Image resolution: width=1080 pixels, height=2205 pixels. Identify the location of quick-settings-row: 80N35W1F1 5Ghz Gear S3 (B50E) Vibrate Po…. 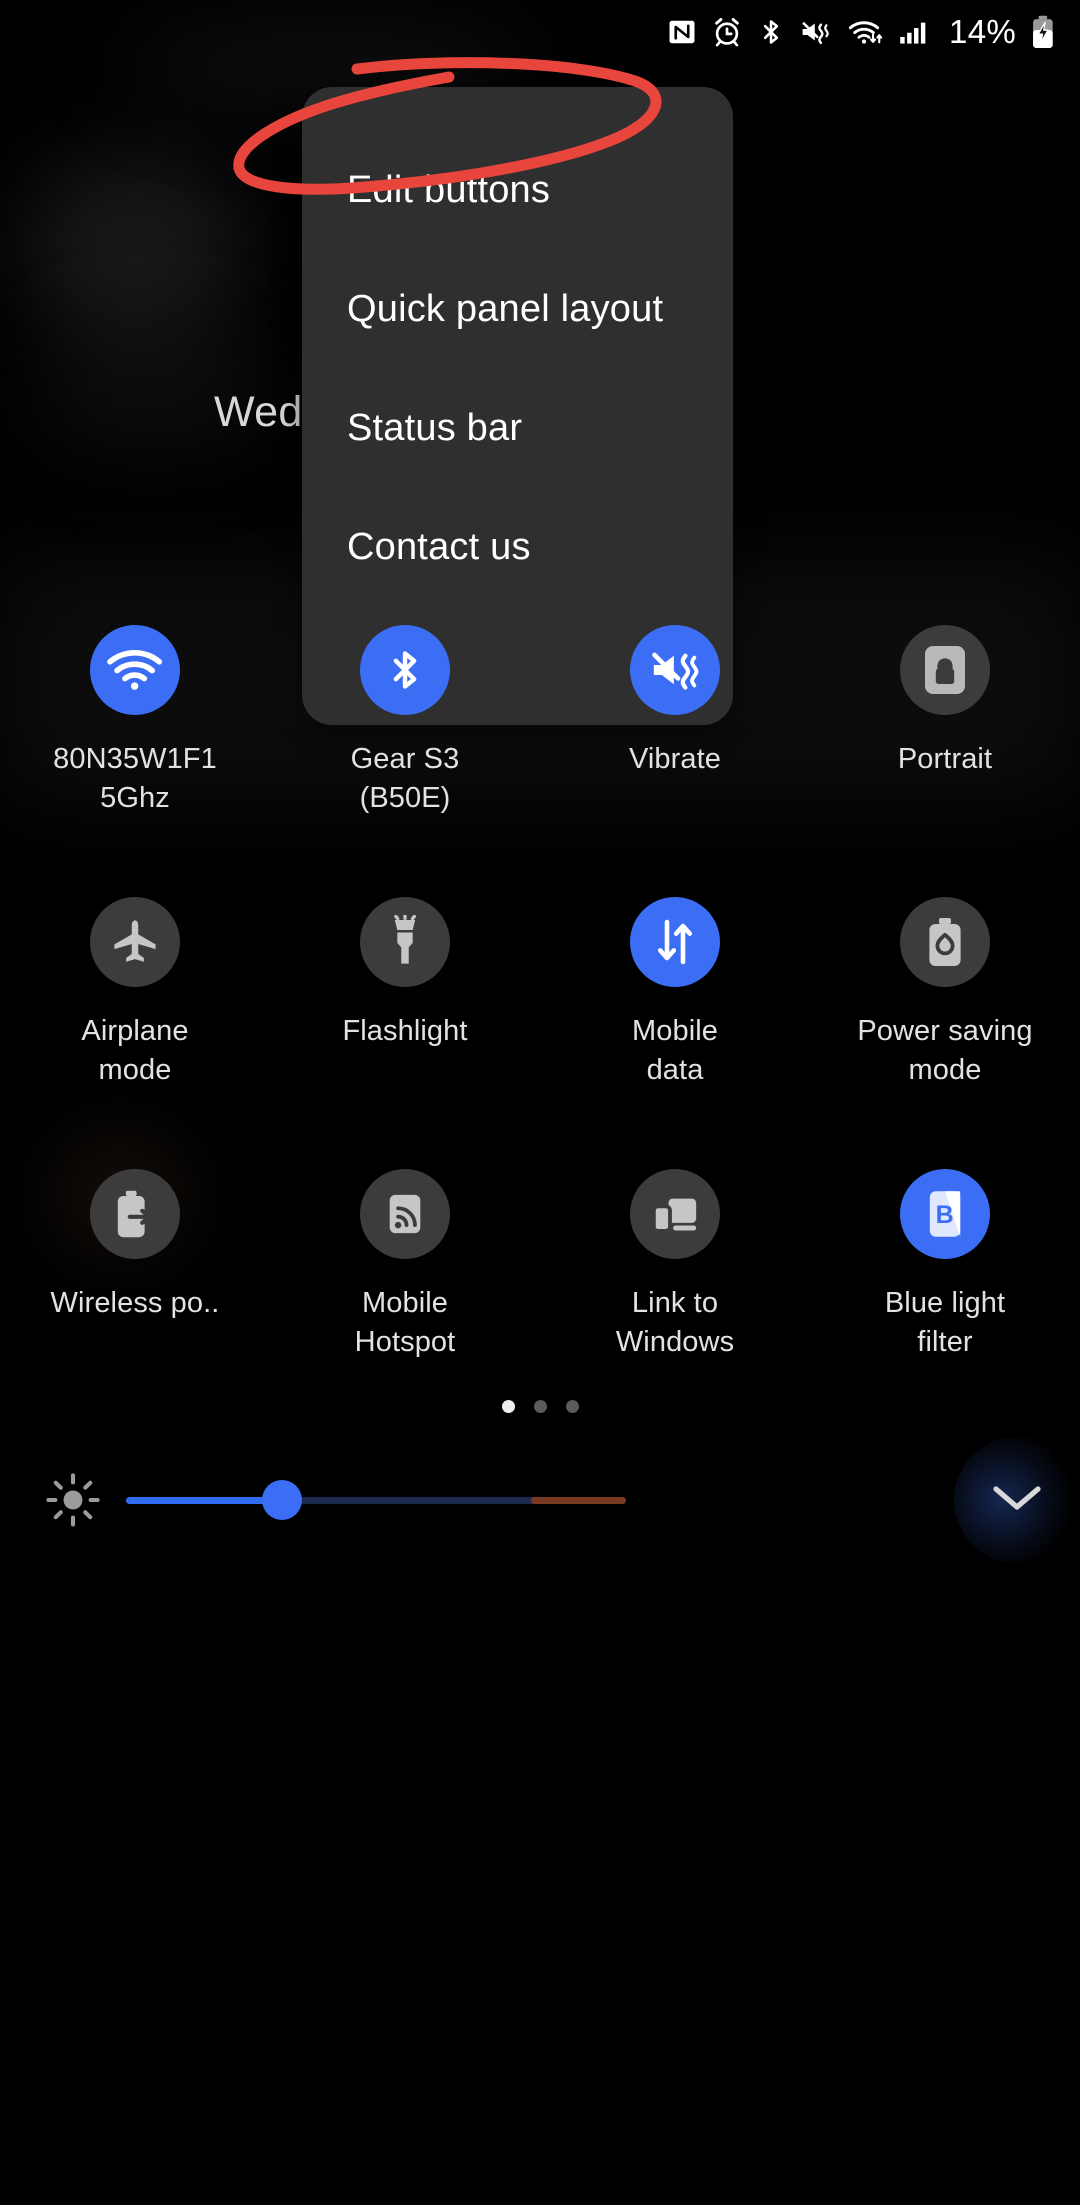
(540, 721).